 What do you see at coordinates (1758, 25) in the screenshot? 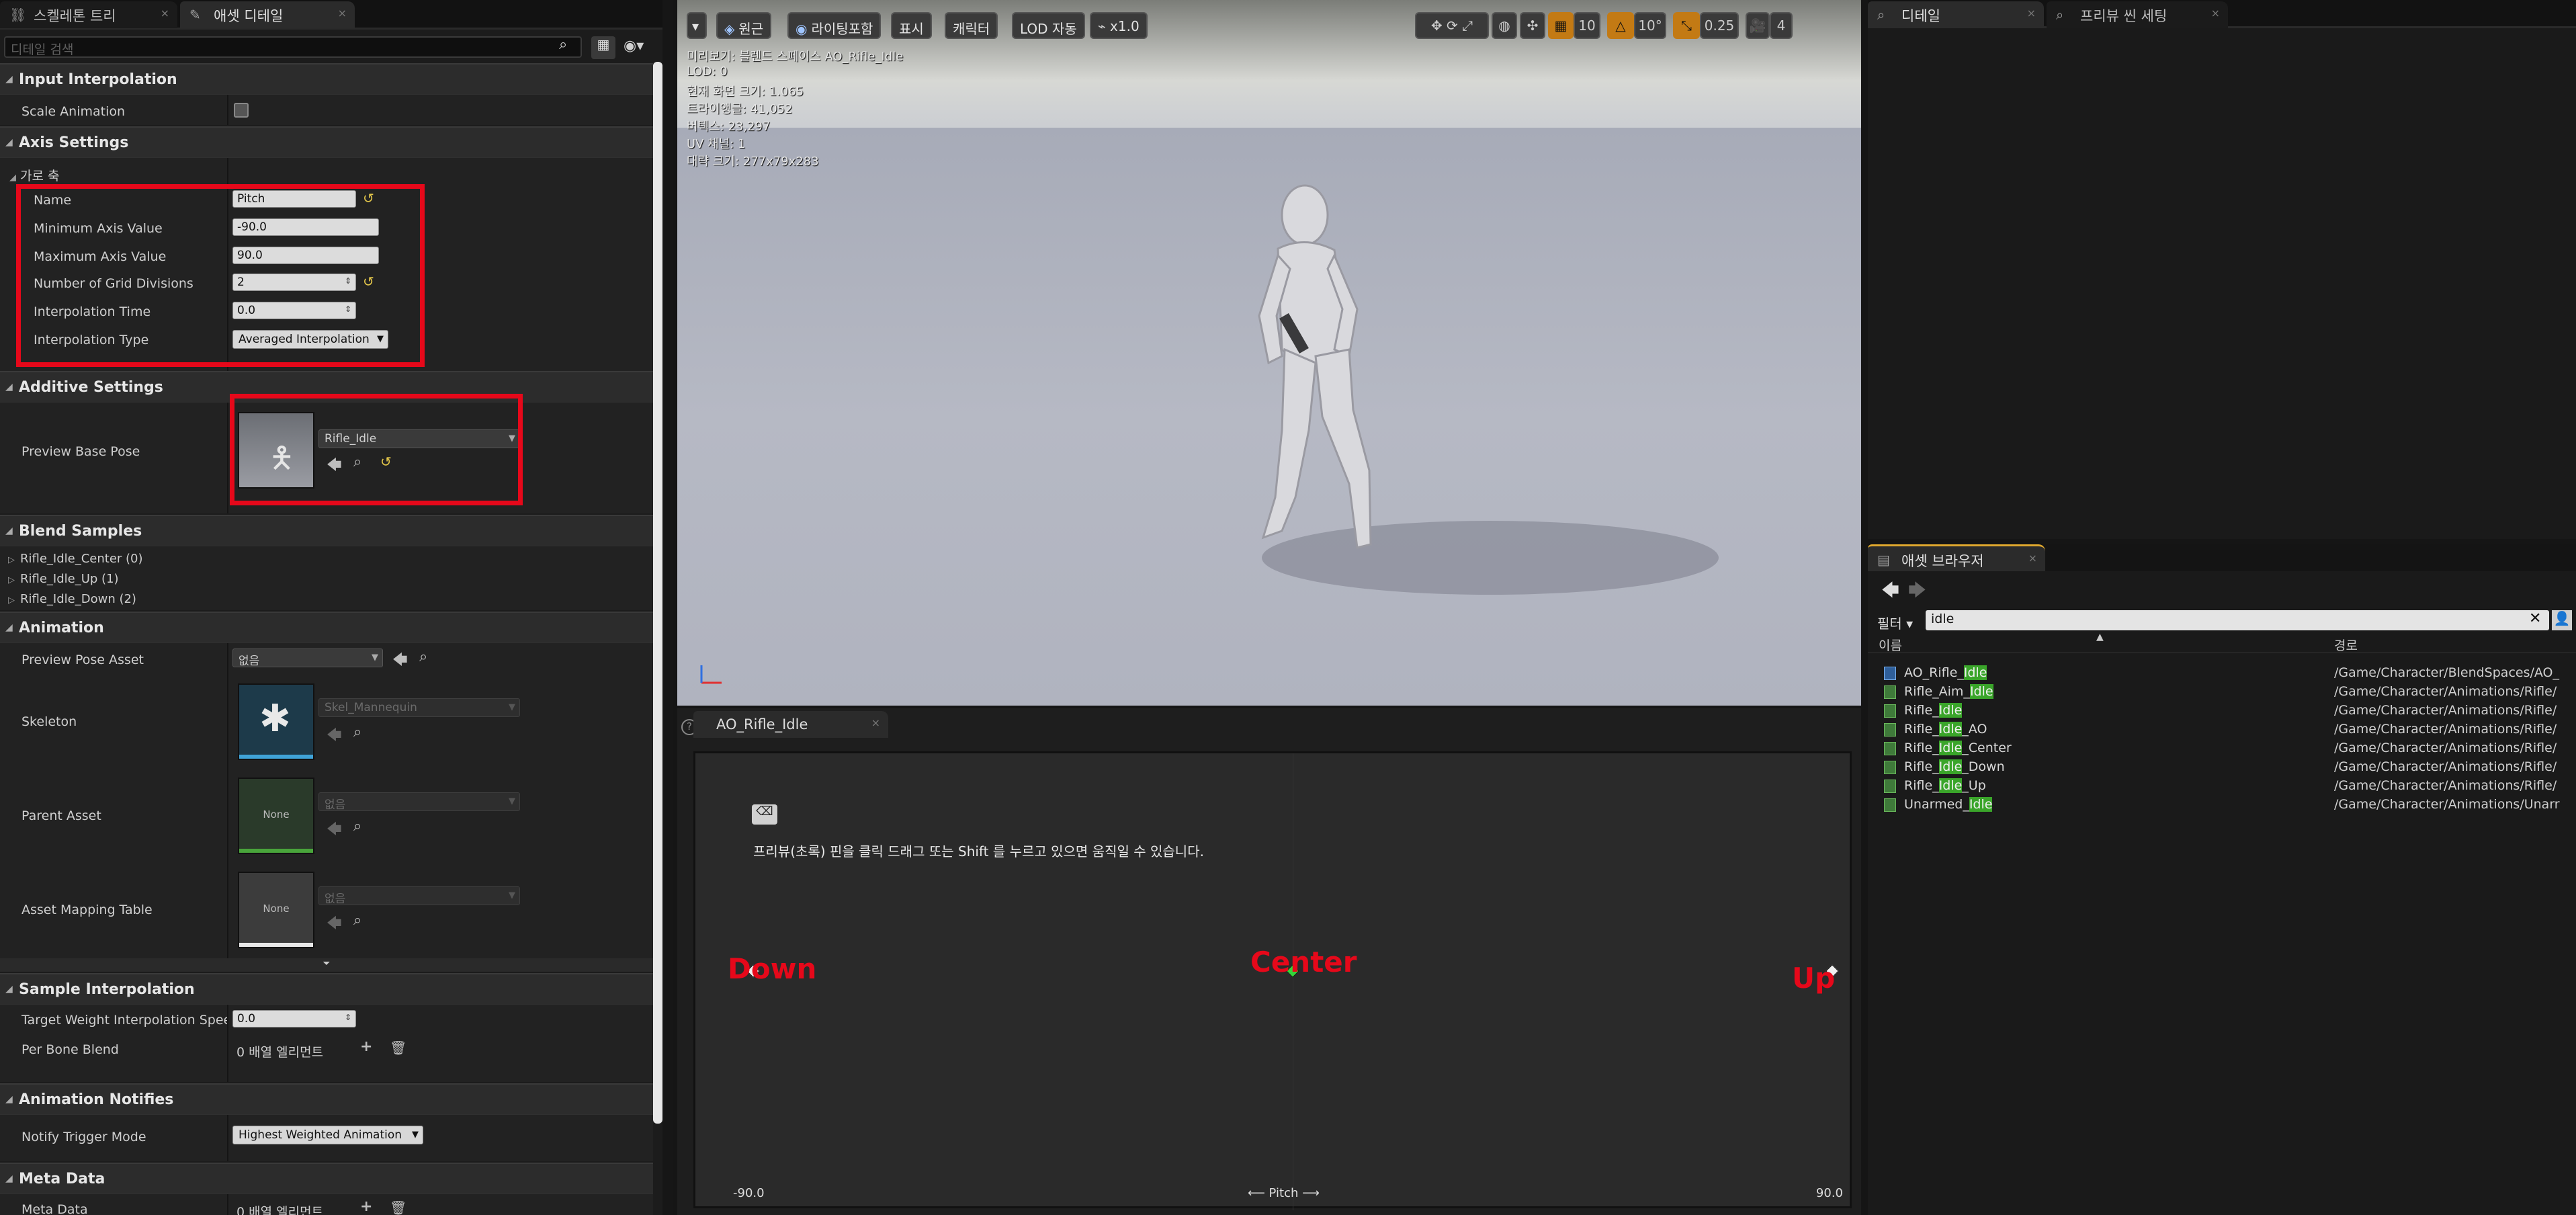
I see `camera-speed-icon: 🎥` at bounding box center [1758, 25].